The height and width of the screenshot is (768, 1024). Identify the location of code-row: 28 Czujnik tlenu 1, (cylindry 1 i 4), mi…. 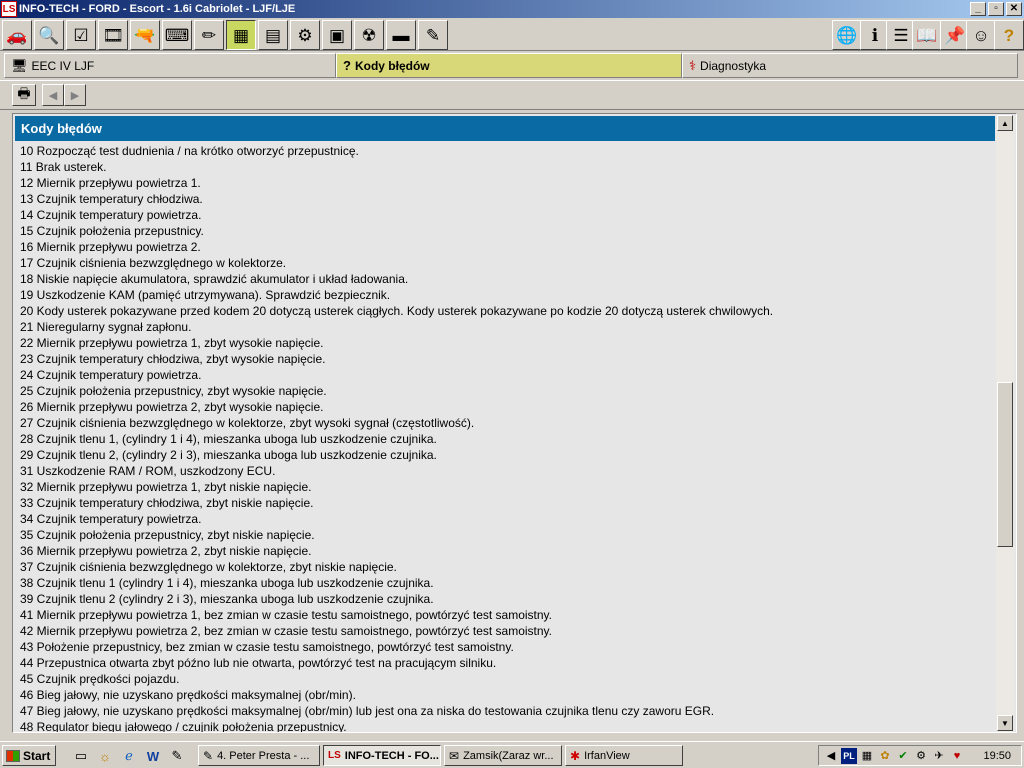
(228, 439).